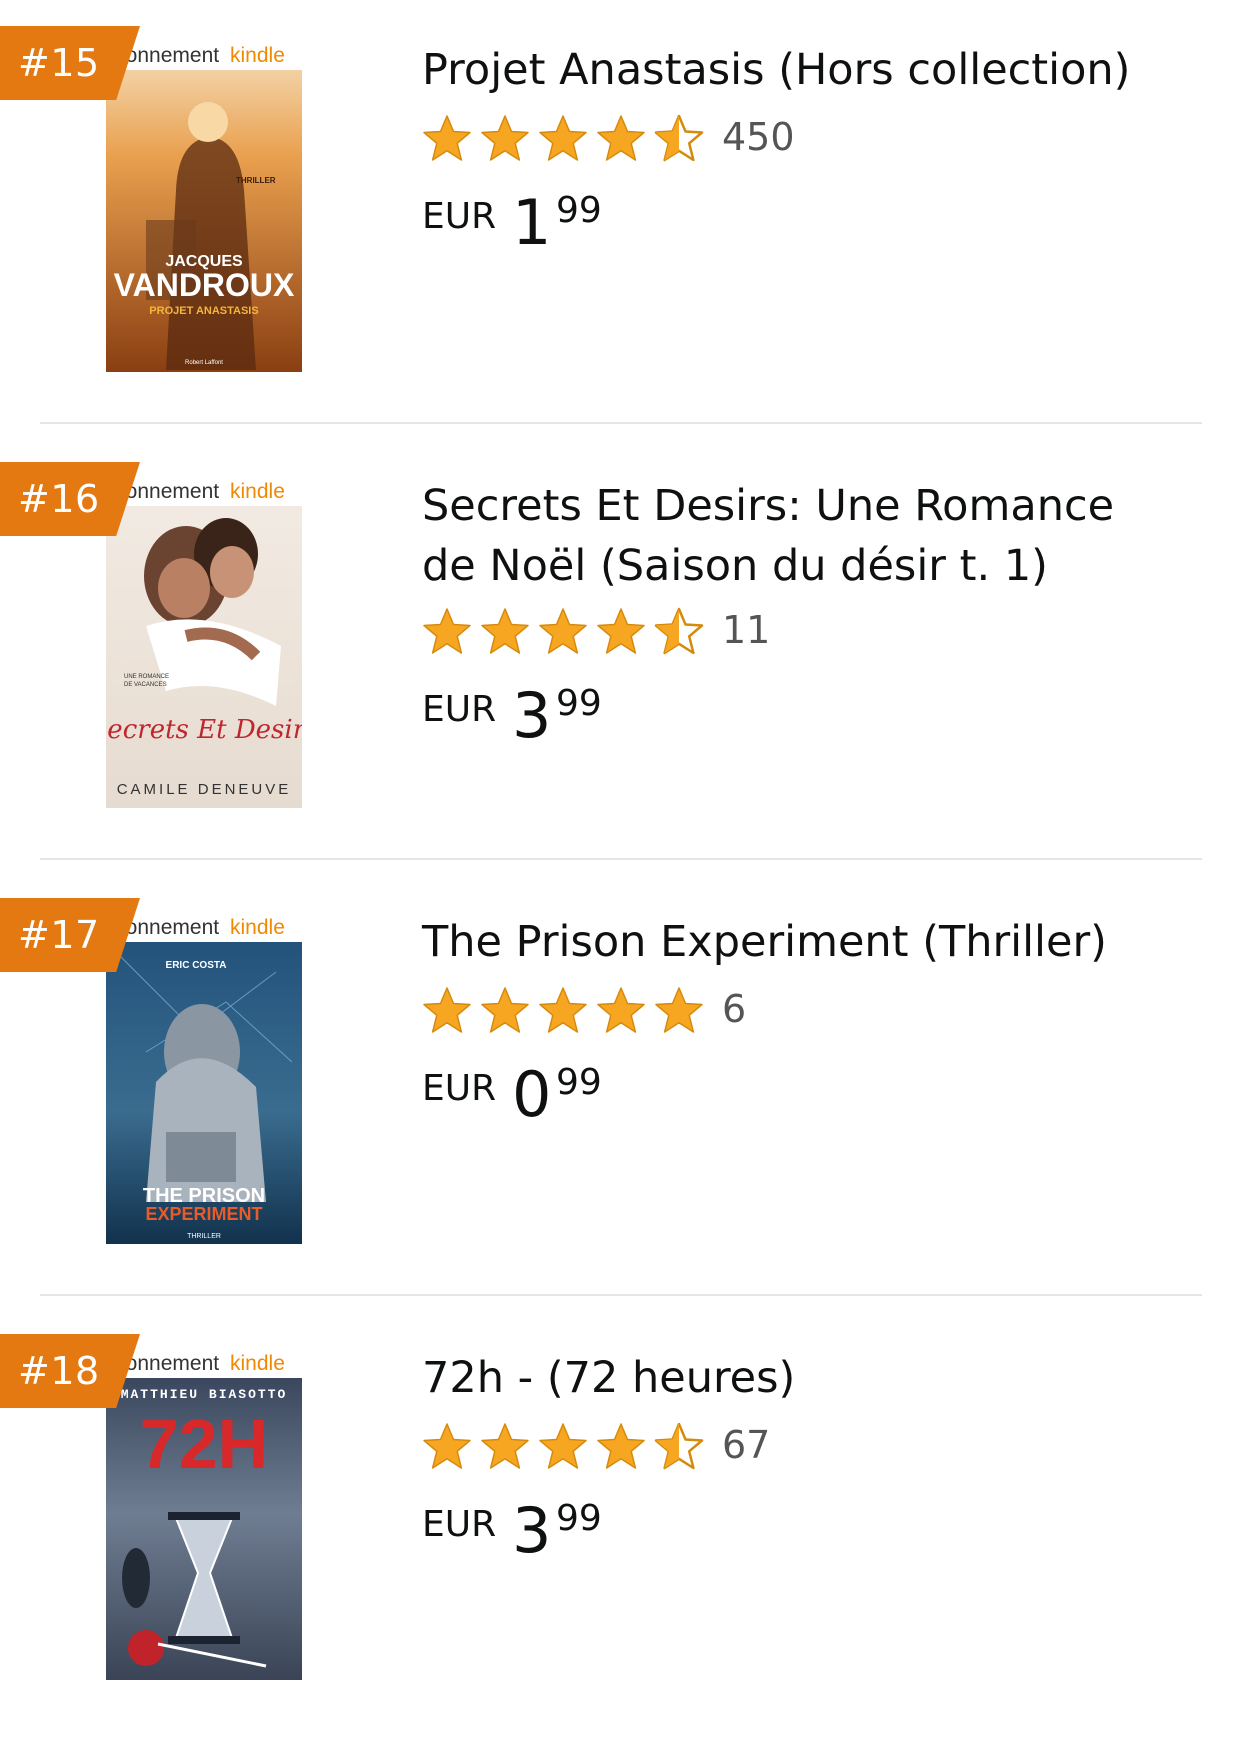  What do you see at coordinates (758, 137) in the screenshot?
I see `review-count: 450` at bounding box center [758, 137].